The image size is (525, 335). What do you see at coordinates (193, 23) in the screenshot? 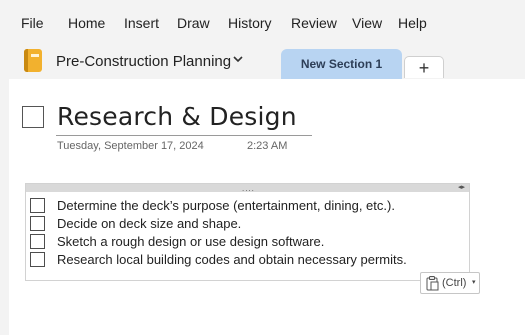
I see `menu-draw: Draw` at bounding box center [193, 23].